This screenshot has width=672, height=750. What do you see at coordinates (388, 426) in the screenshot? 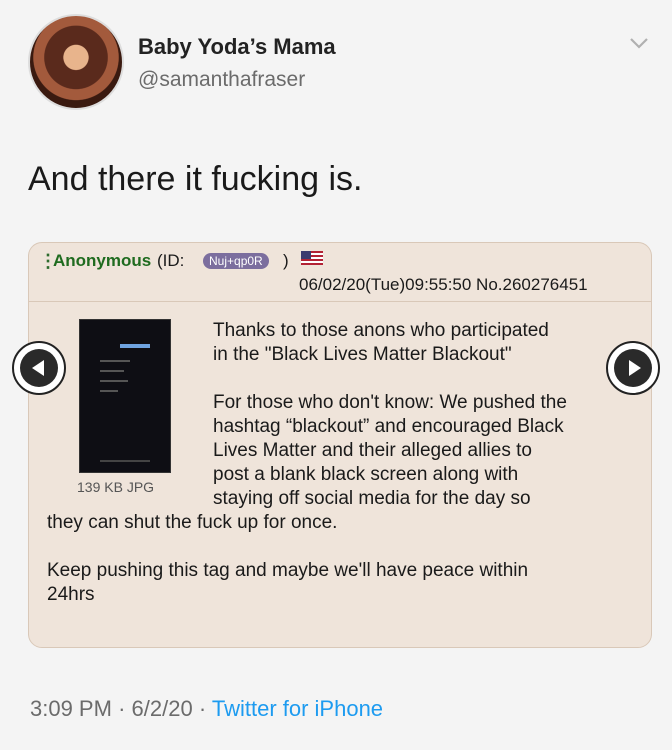
I see `post-text-line: hashtag “blackout” and encouraged Black` at bounding box center [388, 426].